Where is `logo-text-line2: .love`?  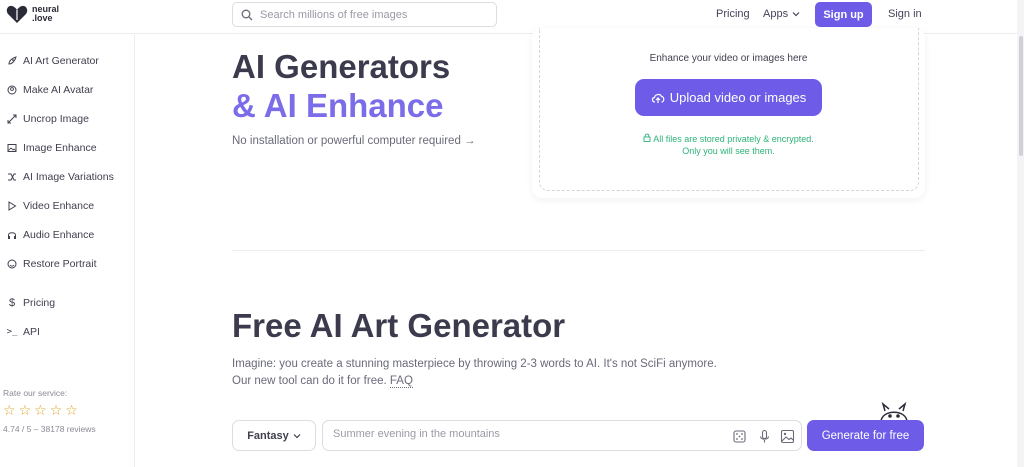
logo-text-line2: .love is located at coordinates (42, 18).